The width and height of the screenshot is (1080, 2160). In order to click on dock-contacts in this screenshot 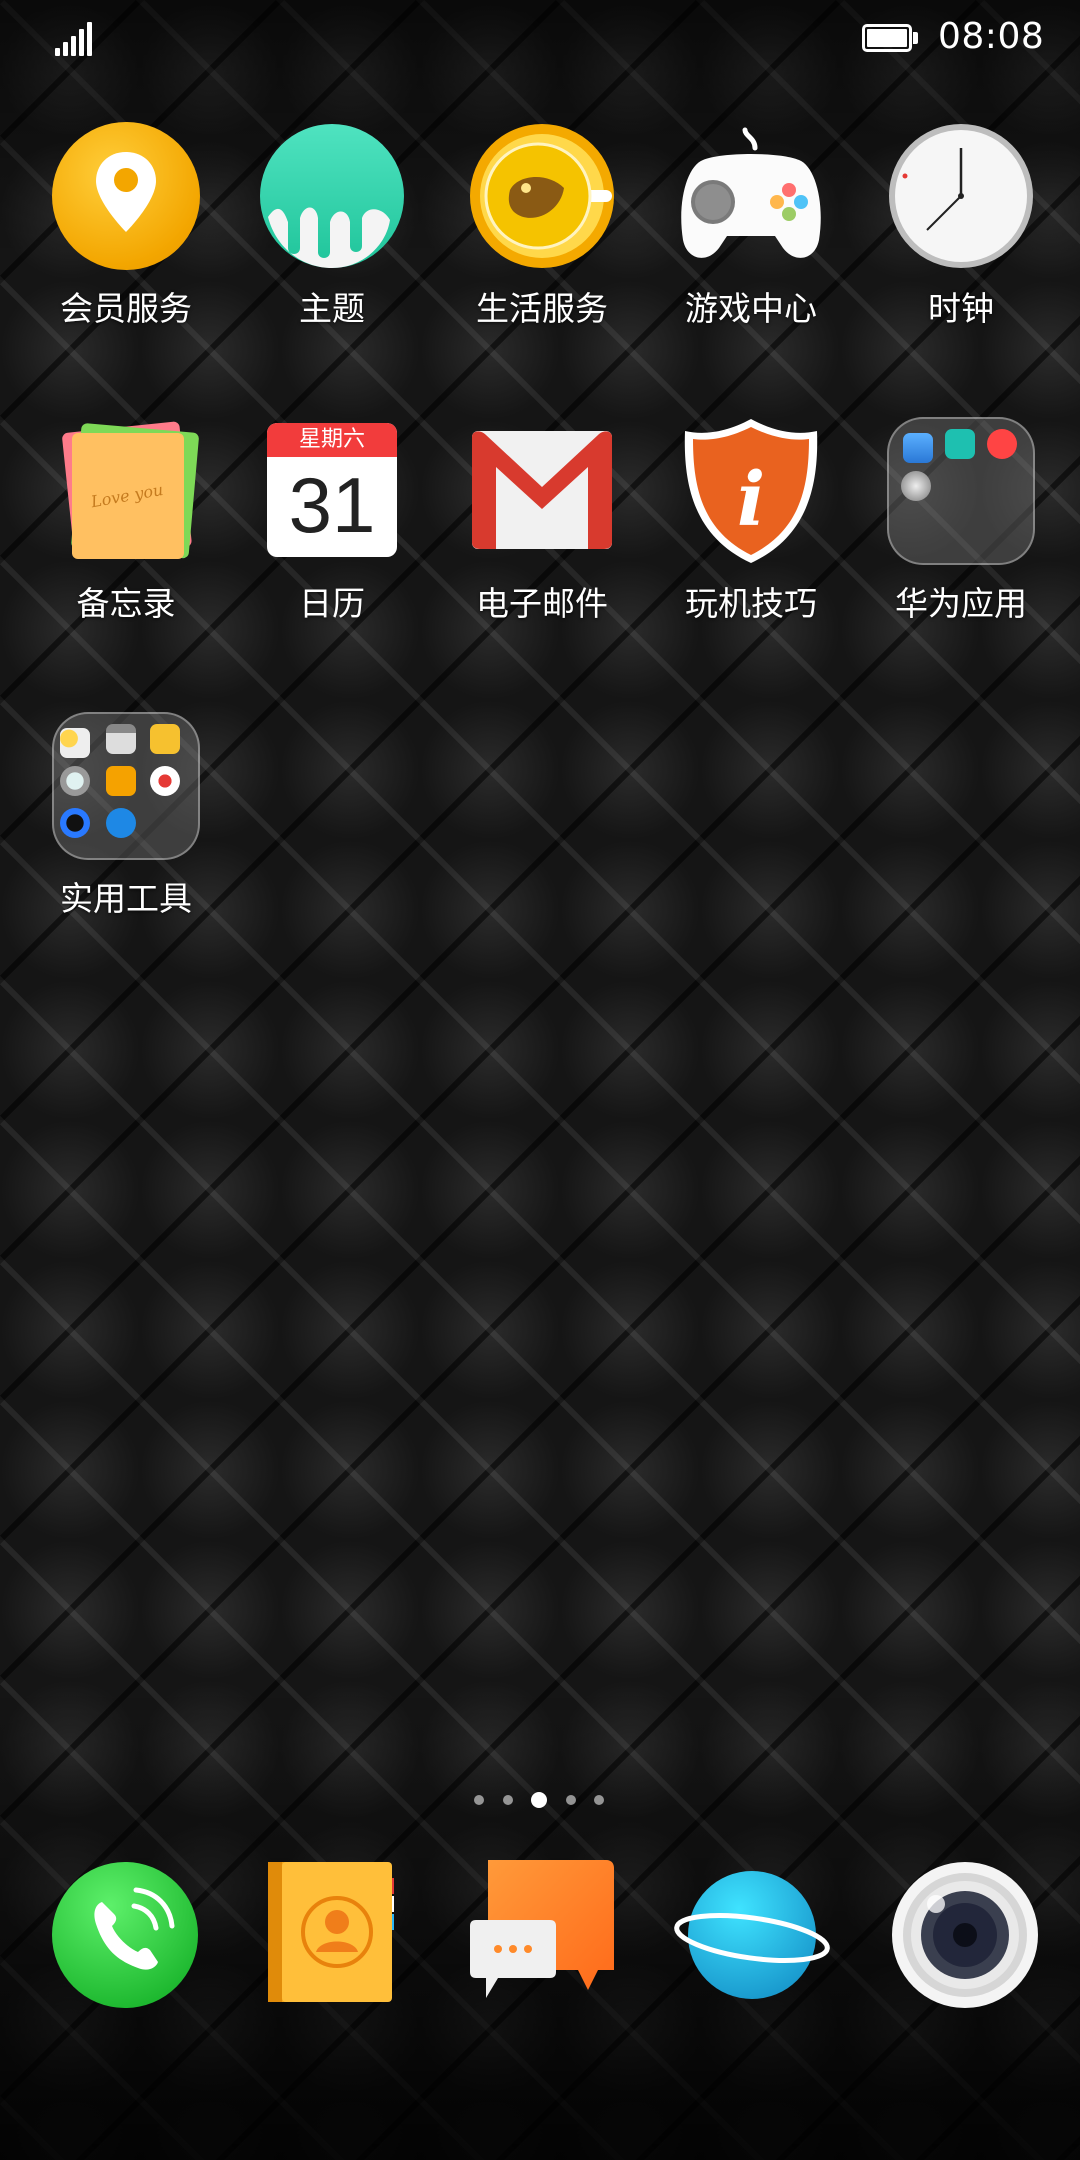, I will do `click(337, 1935)`.